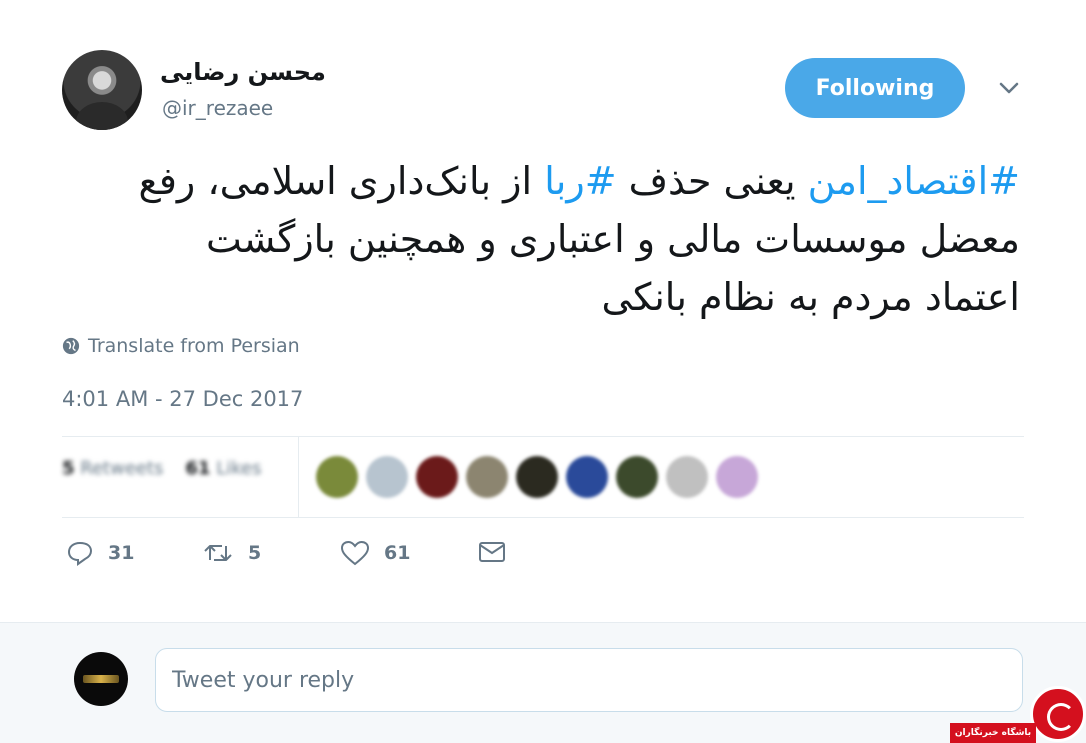 The width and height of the screenshot is (1086, 743). Describe the element at coordinates (914, 181) in the screenshot. I see `hashtag-link: #اقتصاد_امن` at that location.